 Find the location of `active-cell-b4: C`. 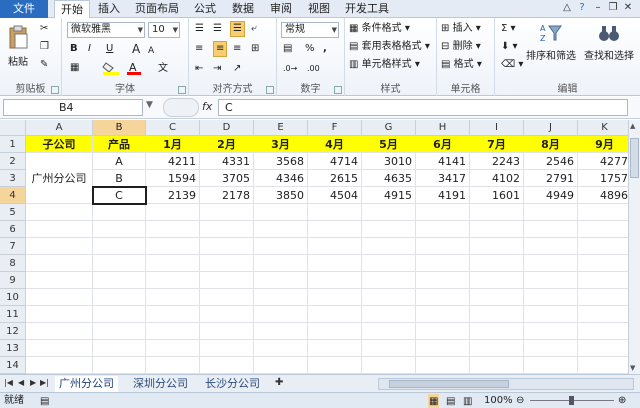

active-cell-b4: C is located at coordinates (119, 195).